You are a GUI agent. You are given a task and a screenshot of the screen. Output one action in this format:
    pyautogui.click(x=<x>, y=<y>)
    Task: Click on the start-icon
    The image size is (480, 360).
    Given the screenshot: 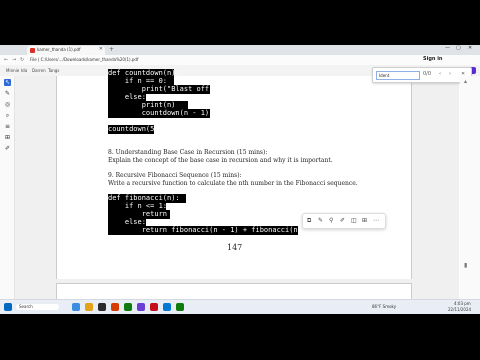 What is the action you would take?
    pyautogui.click(x=8, y=307)
    